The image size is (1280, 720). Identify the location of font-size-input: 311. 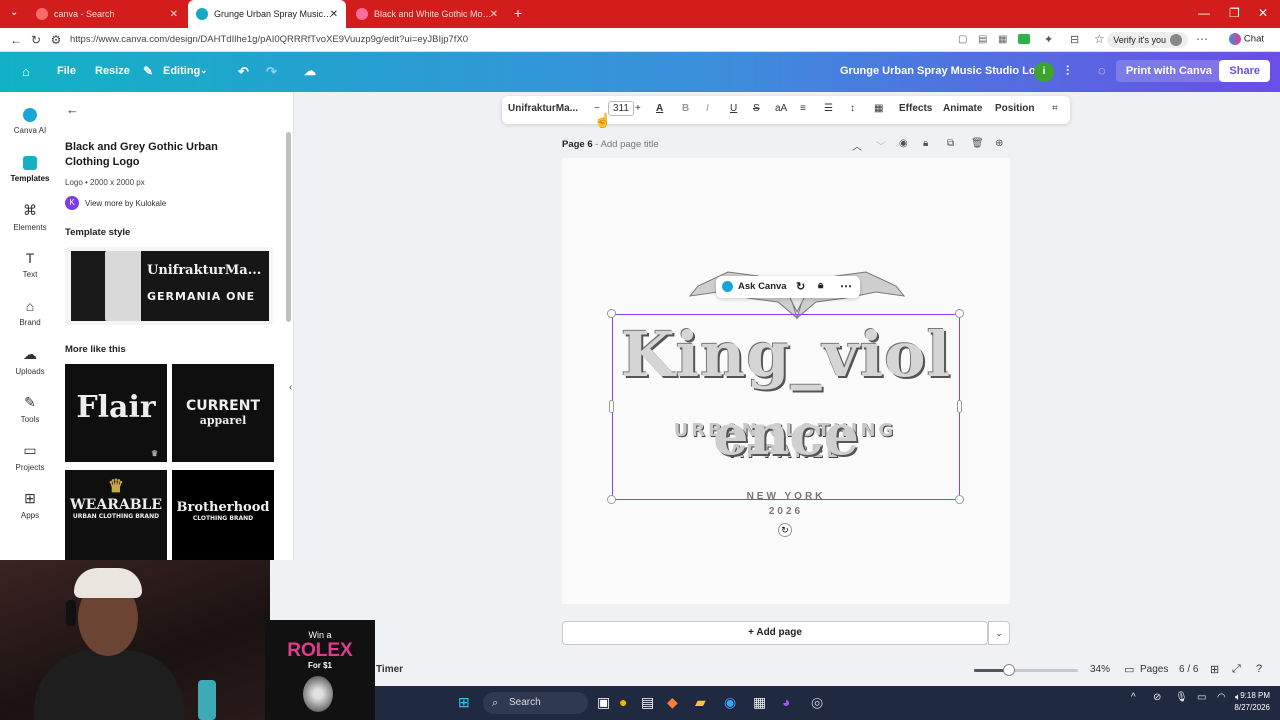
(621, 108).